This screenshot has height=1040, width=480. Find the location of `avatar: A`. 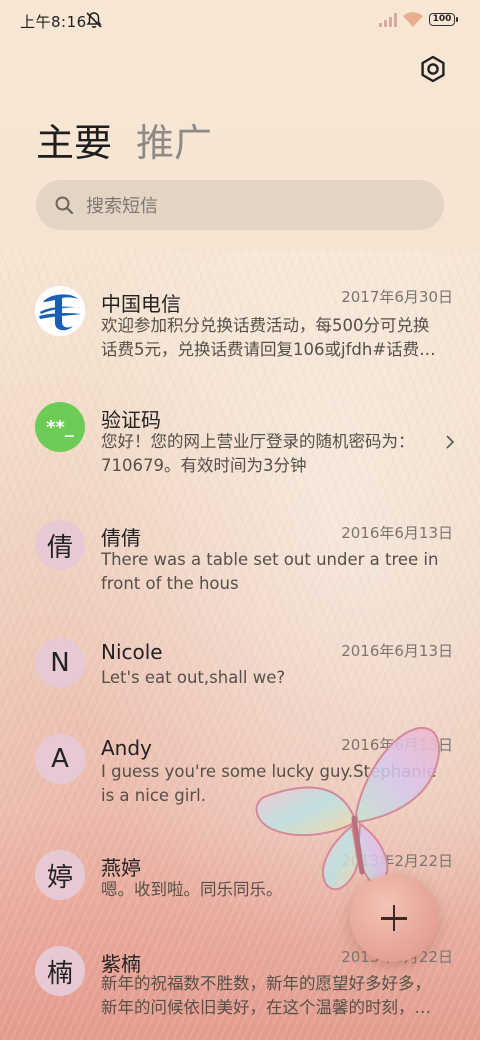

avatar: A is located at coordinates (60, 759).